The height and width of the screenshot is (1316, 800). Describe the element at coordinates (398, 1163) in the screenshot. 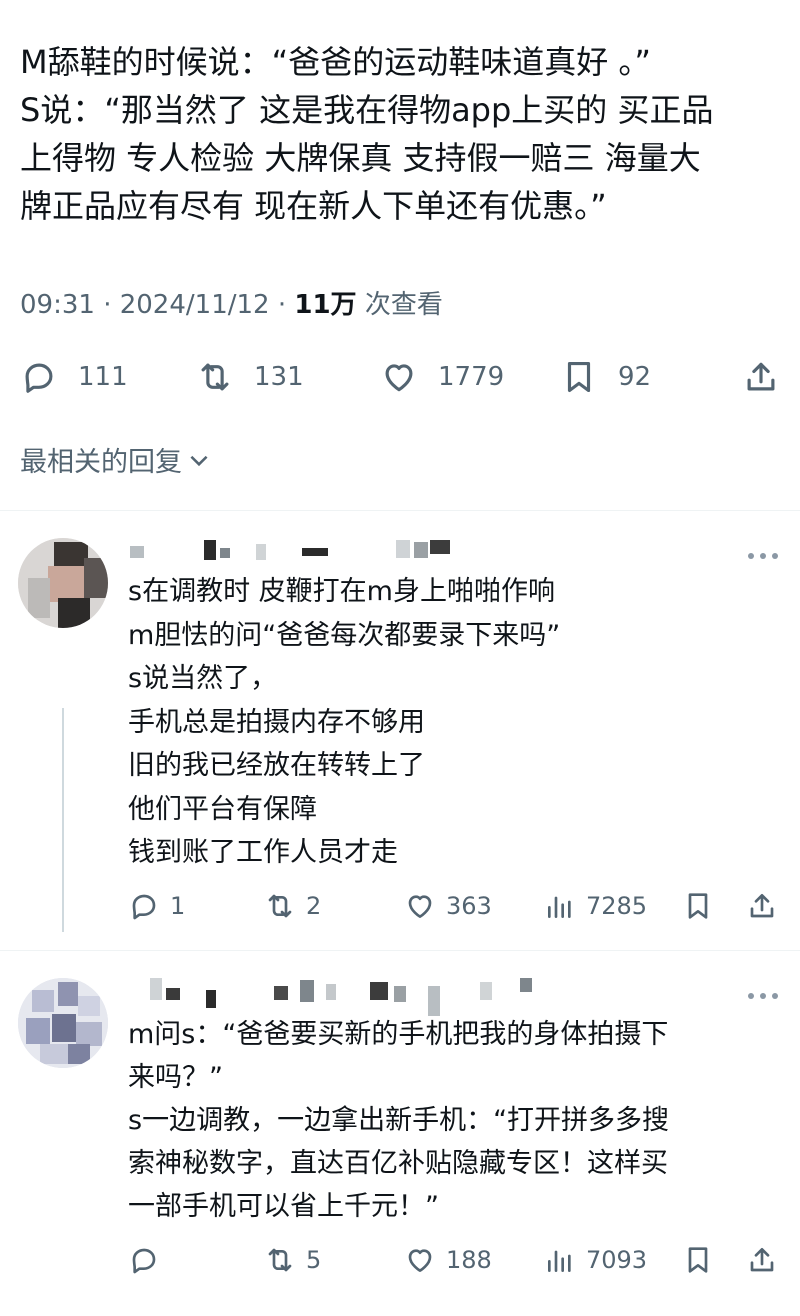

I see `reply-line: 索神秘数字，直达百亿补贴隐藏专区！这样买` at that location.